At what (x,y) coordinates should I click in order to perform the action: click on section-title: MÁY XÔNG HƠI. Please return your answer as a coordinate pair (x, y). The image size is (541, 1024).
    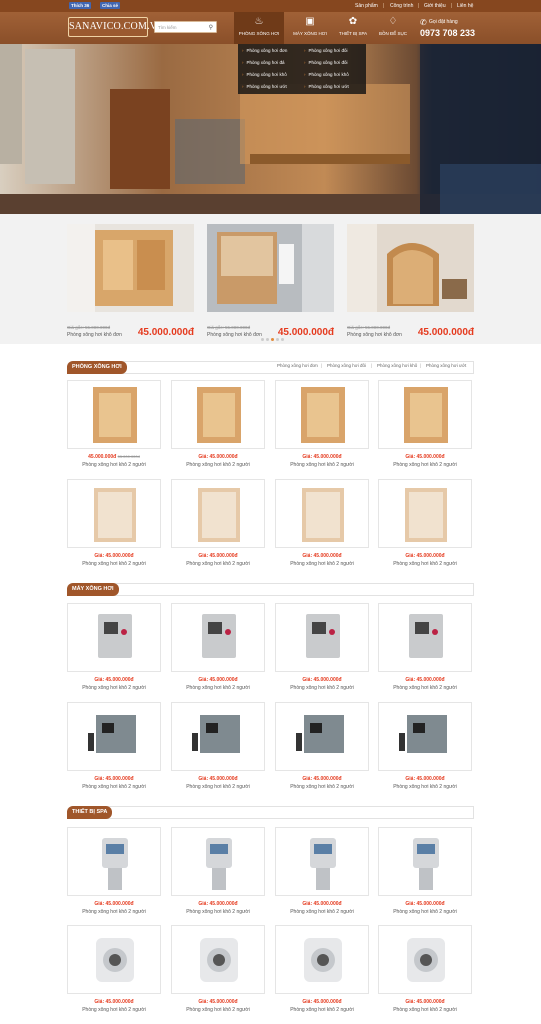
    Looking at the image, I should click on (93, 589).